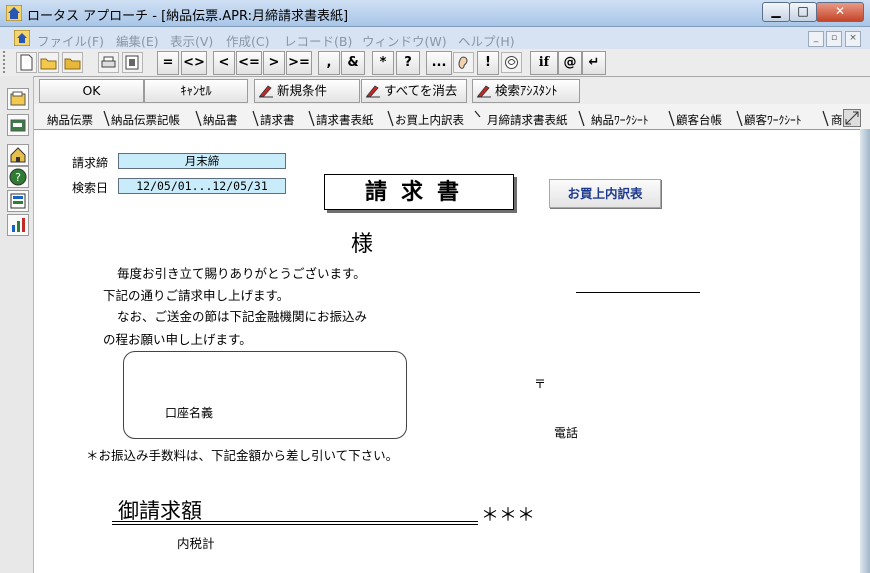 Image resolution: width=870 pixels, height=573 pixels. What do you see at coordinates (196, 295) in the screenshot?
I see `greeting-line-2: 下記の通りご請求申し上げます。` at bounding box center [196, 295].